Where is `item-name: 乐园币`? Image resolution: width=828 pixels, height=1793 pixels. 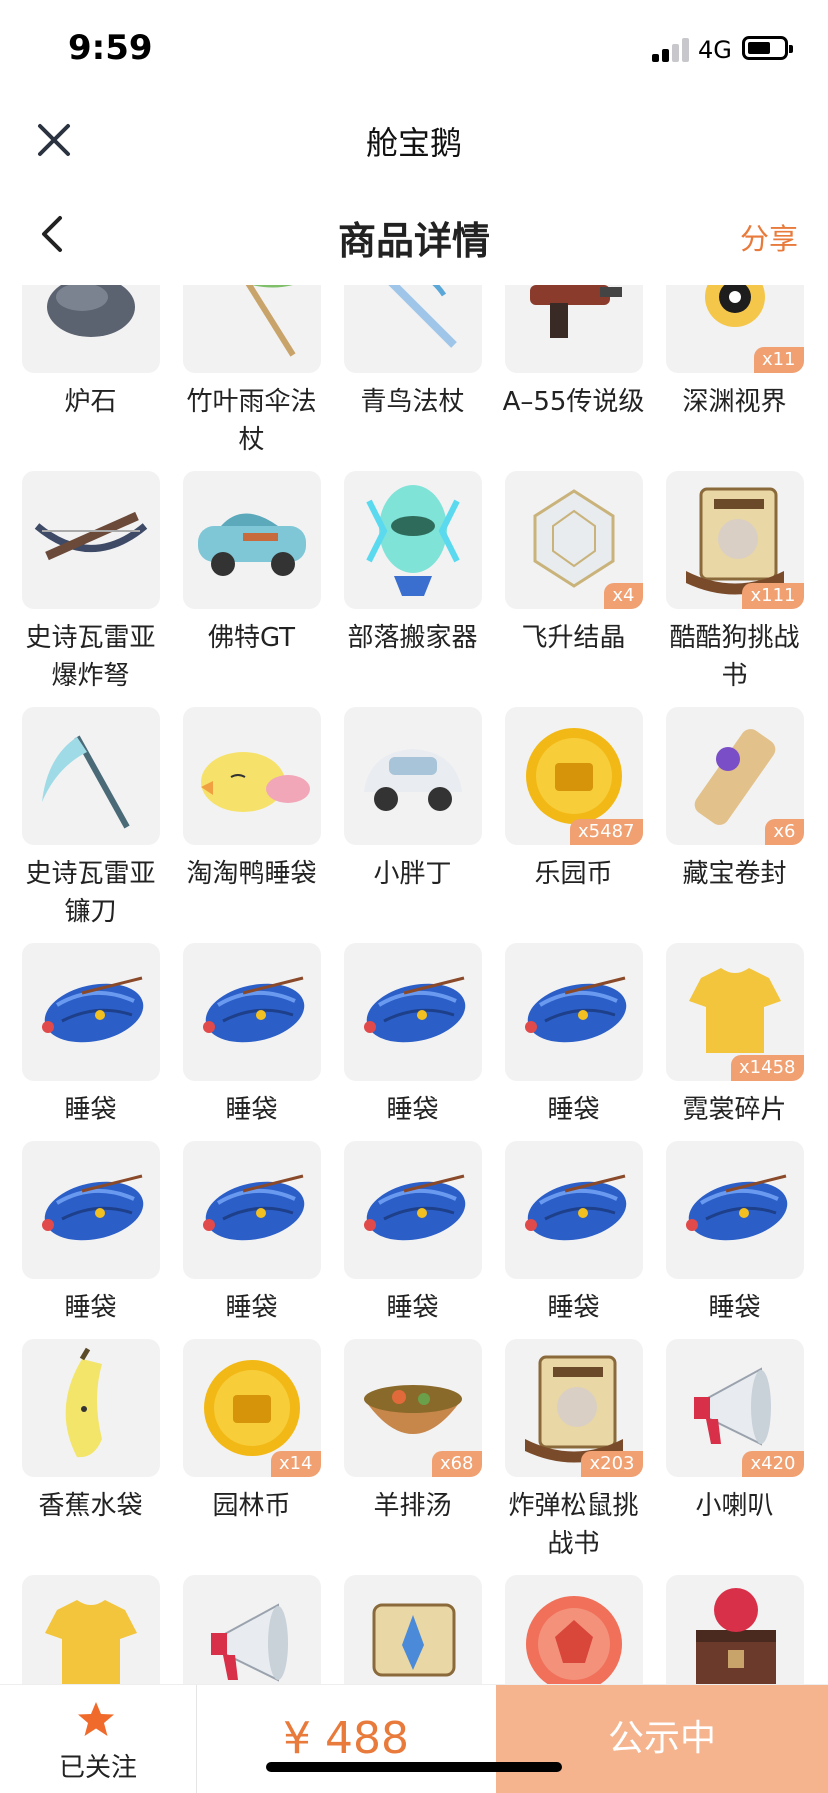
item-name: 乐园币 is located at coordinates (573, 874).